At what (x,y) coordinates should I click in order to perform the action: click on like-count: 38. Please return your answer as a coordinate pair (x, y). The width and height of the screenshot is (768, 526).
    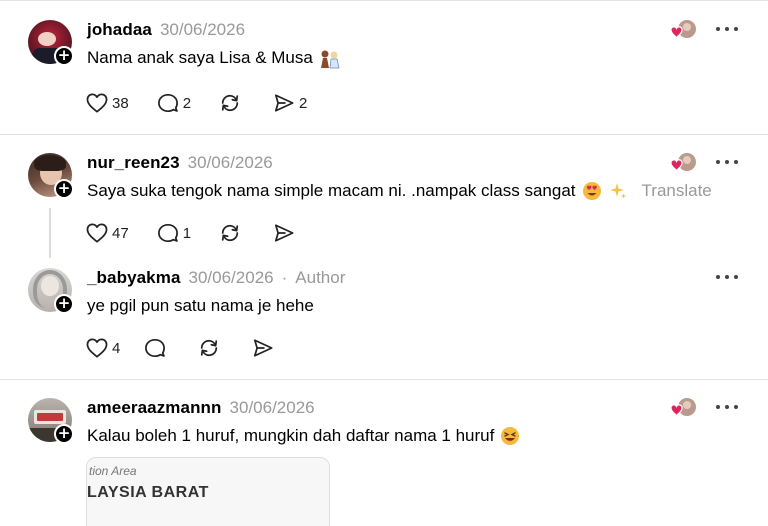
    Looking at the image, I should click on (120, 103).